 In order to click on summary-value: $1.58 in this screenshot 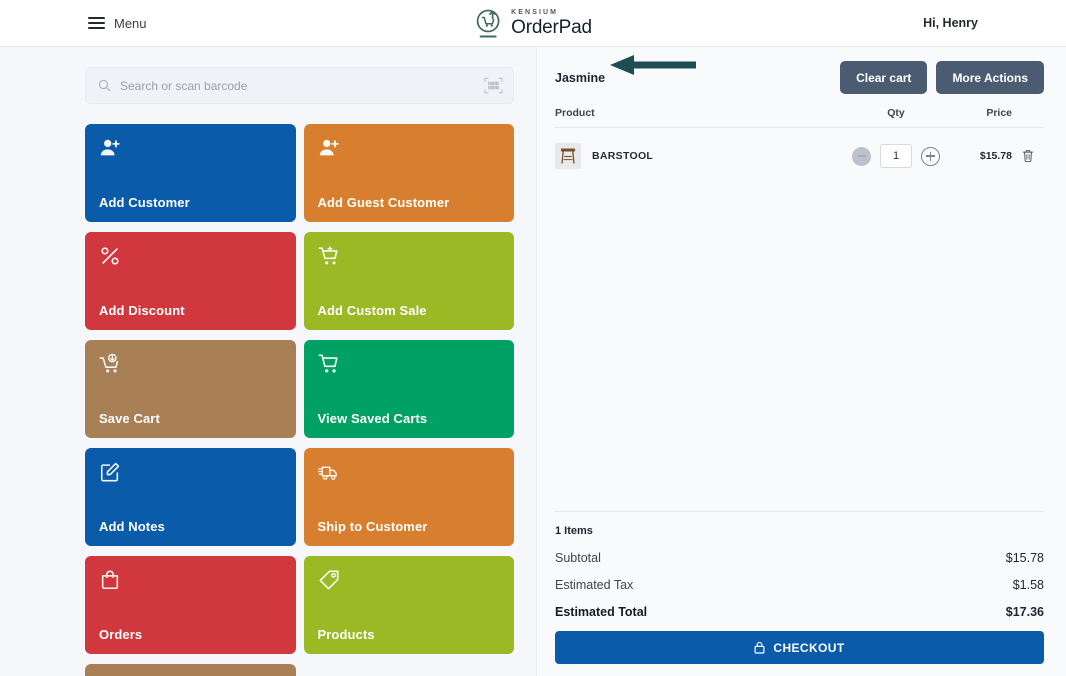, I will do `click(1028, 585)`.